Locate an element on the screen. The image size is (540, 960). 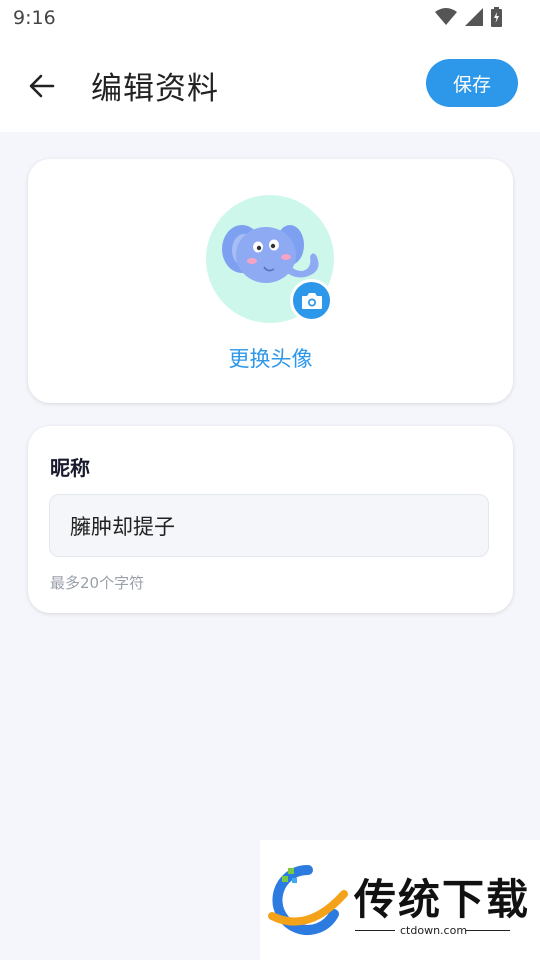
watermark-brand: 传统下载 is located at coordinates (442, 899).